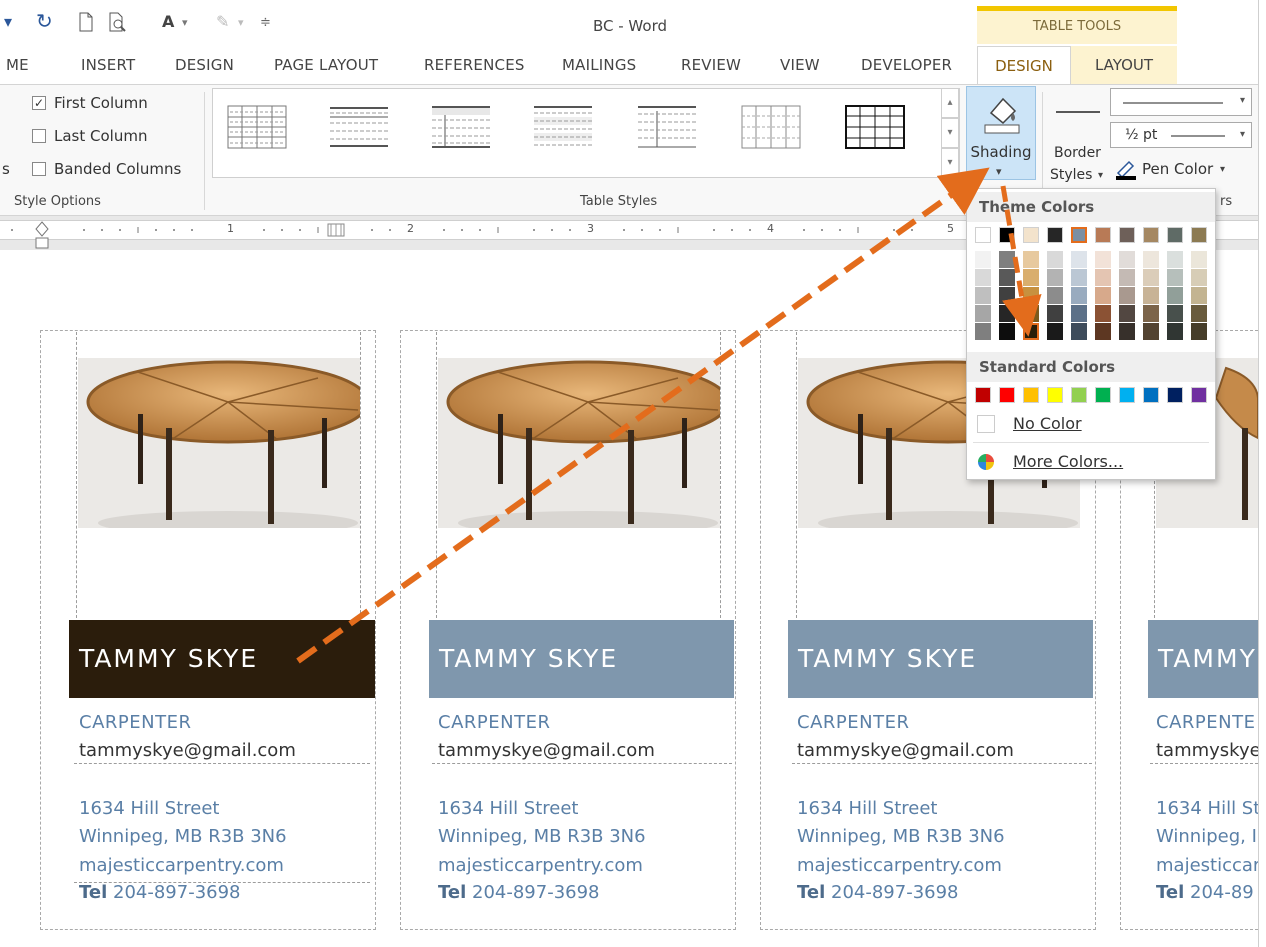 The image size is (1266, 947). I want to click on tab-view: VIEW, so click(800, 65).